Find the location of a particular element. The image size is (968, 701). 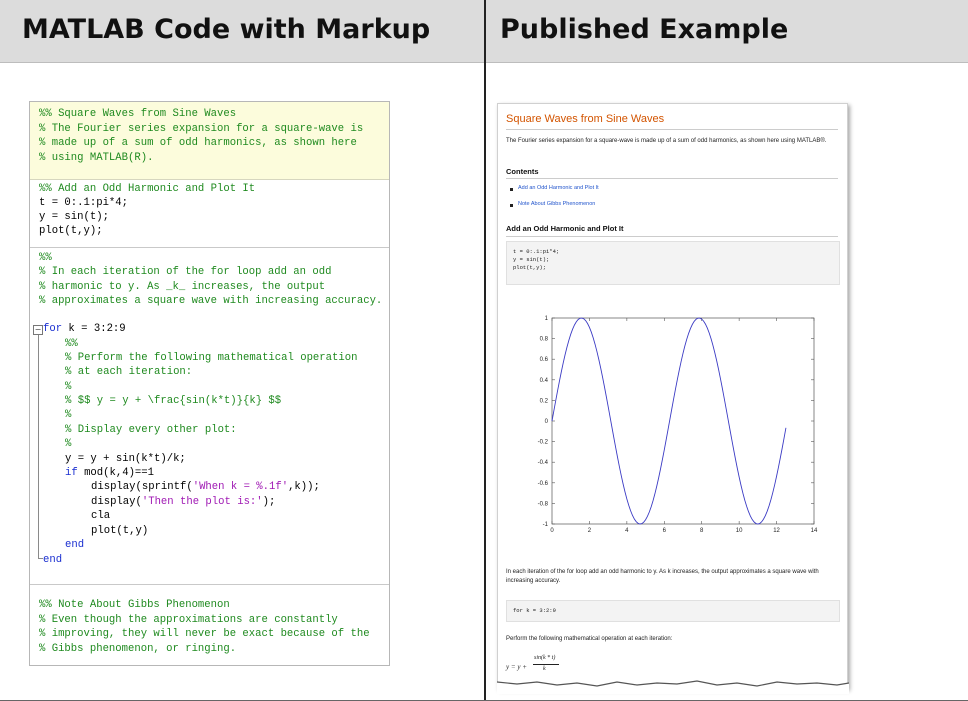

code-line: display('Then the plot is:'); is located at coordinates (183, 502).